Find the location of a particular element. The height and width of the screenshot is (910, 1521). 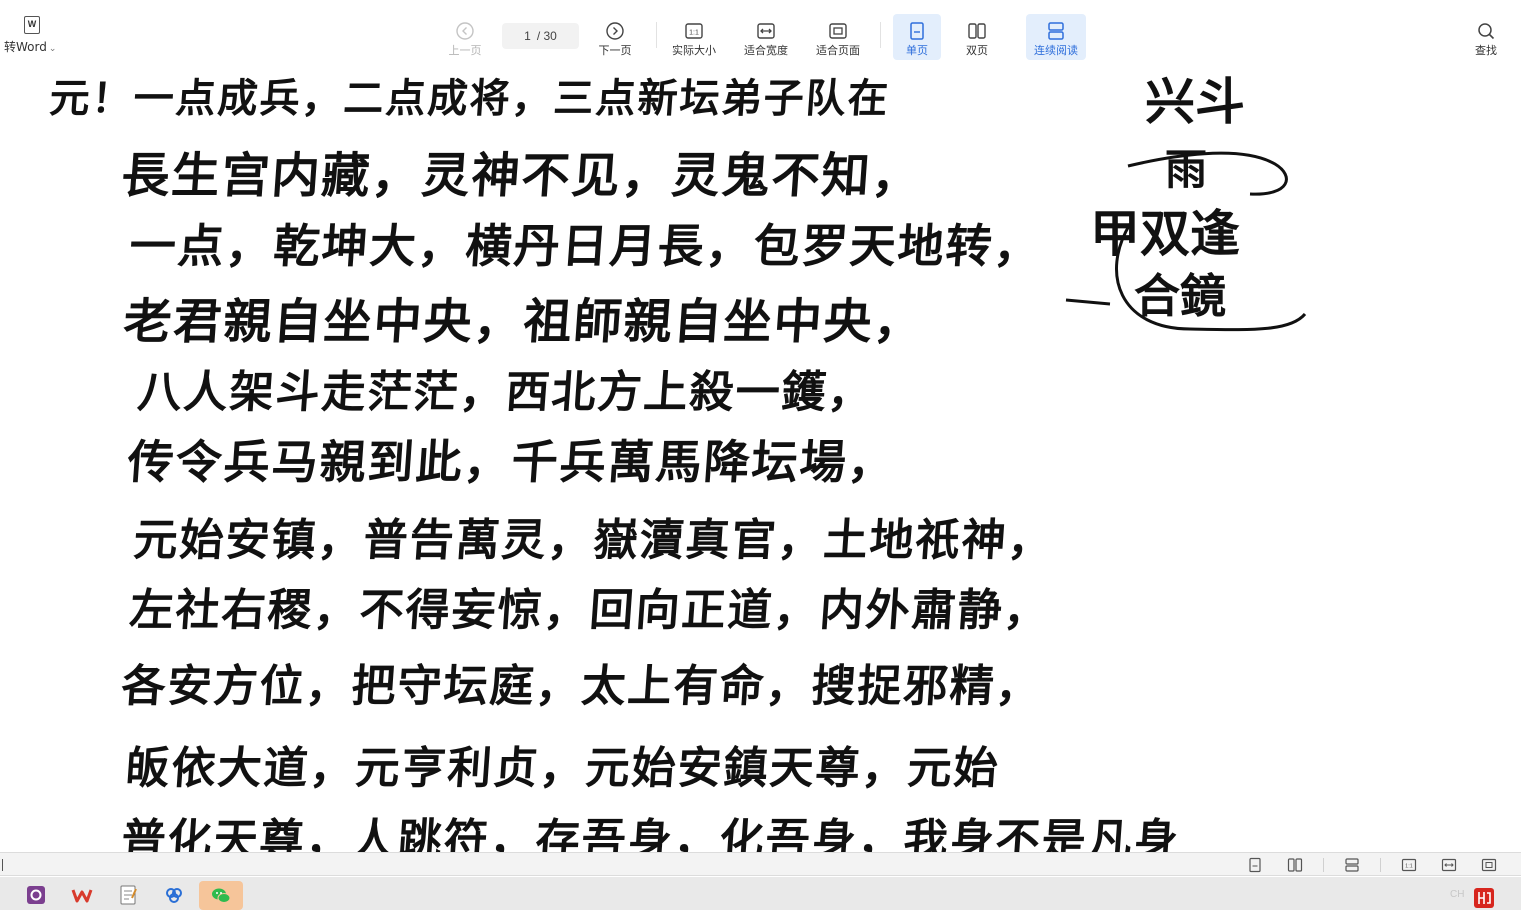

svg-text: 1:1 is located at coordinates (1409, 867).